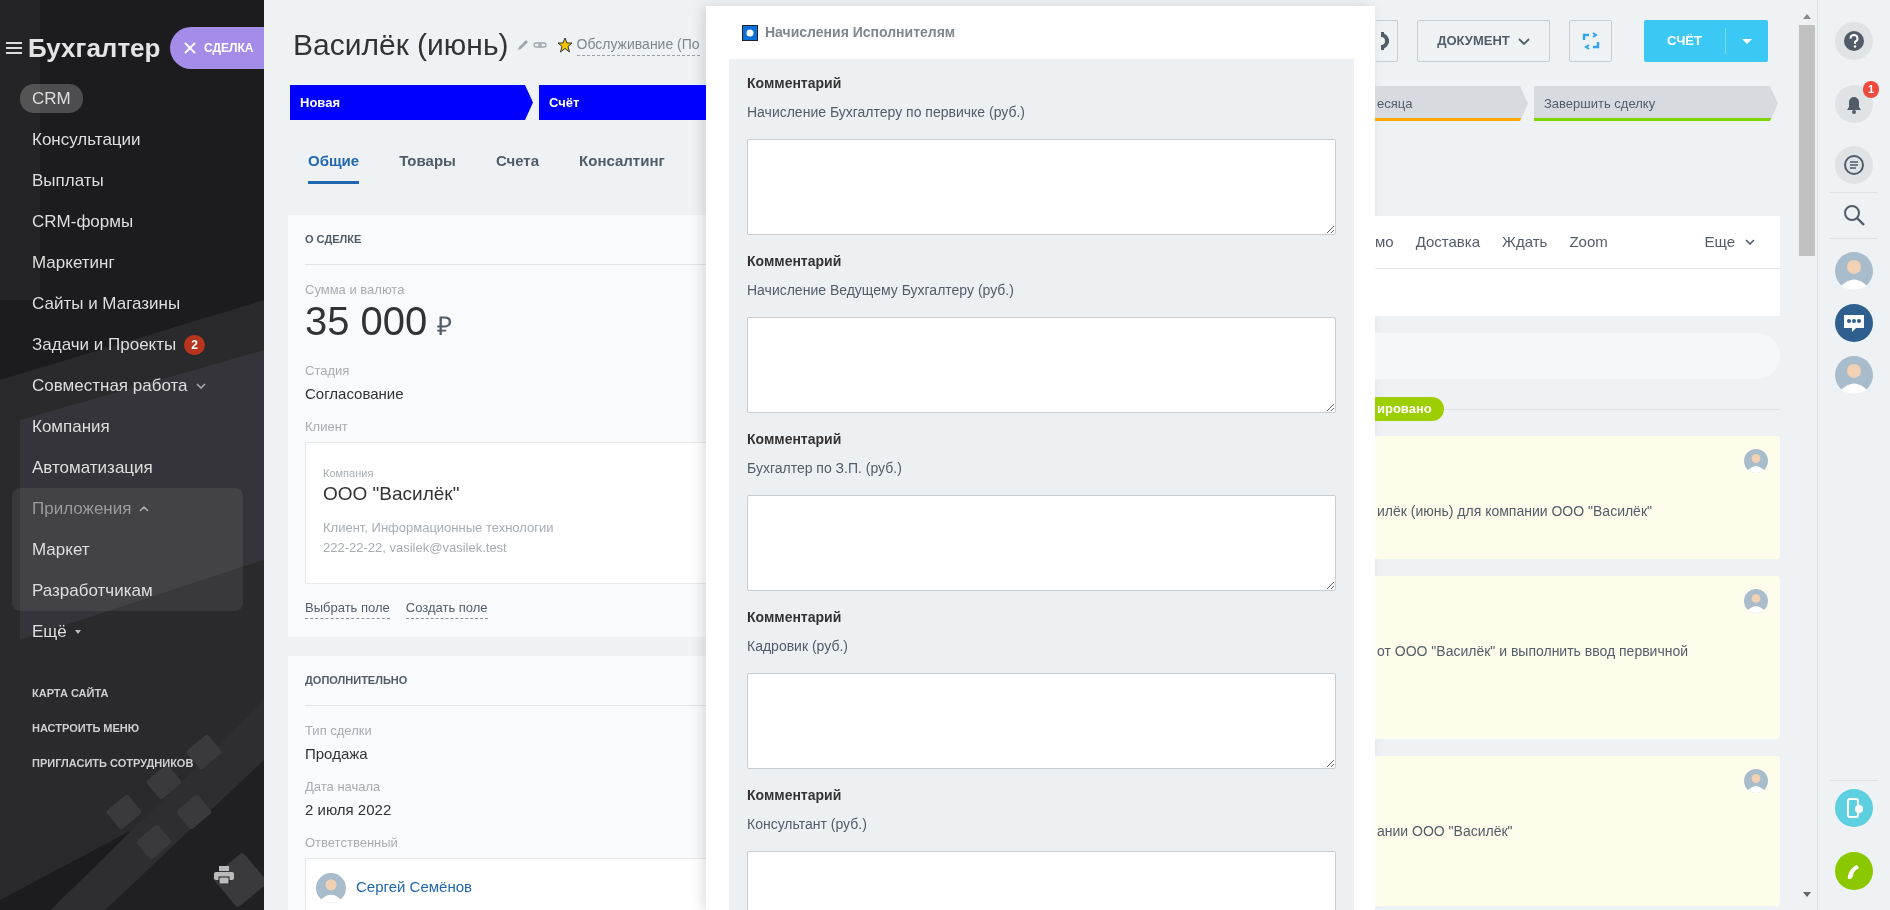 This screenshot has height=910, width=1890. I want to click on footer-link: НАСТРОИТЬ МЕНЮ, so click(86, 728).